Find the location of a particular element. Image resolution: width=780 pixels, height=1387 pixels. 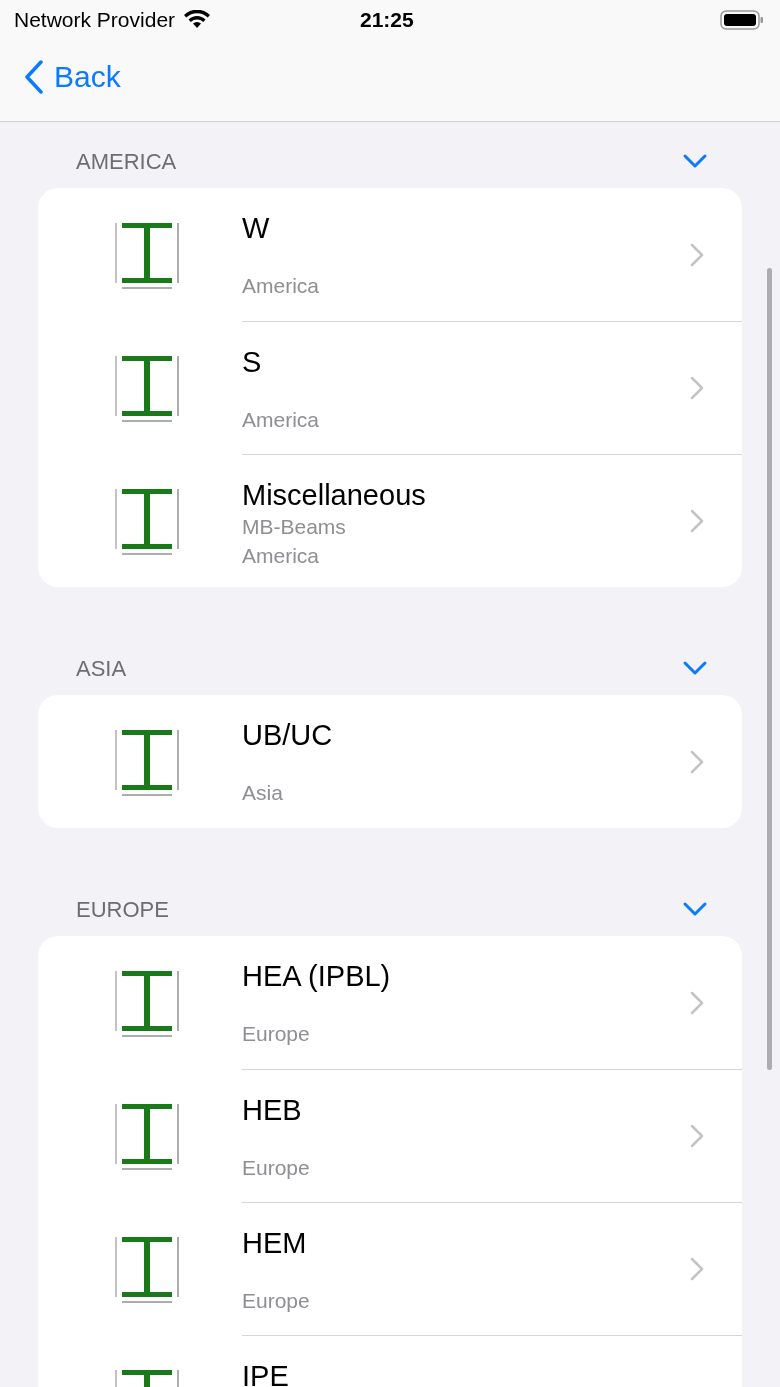

item-title: HEM is located at coordinates (275, 1243).